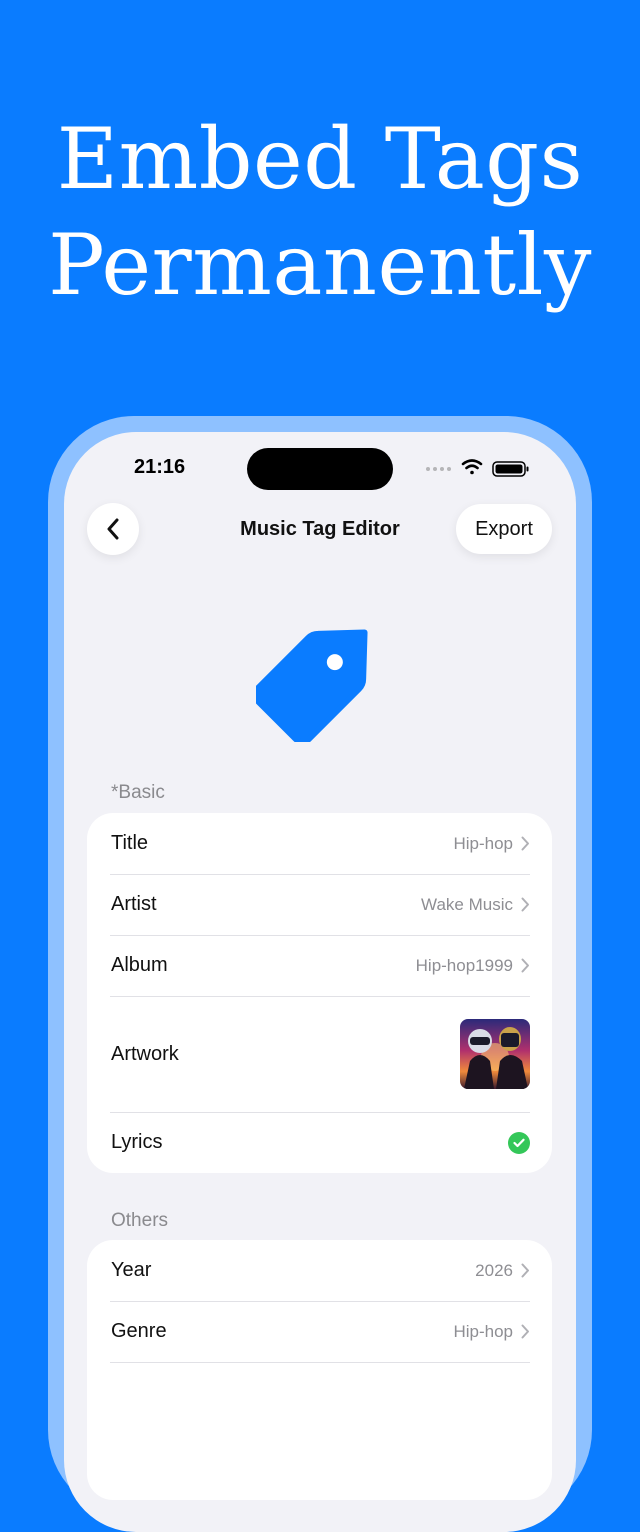 This screenshot has width=640, height=1532. I want to click on checkmark-icon, so click(519, 1142).